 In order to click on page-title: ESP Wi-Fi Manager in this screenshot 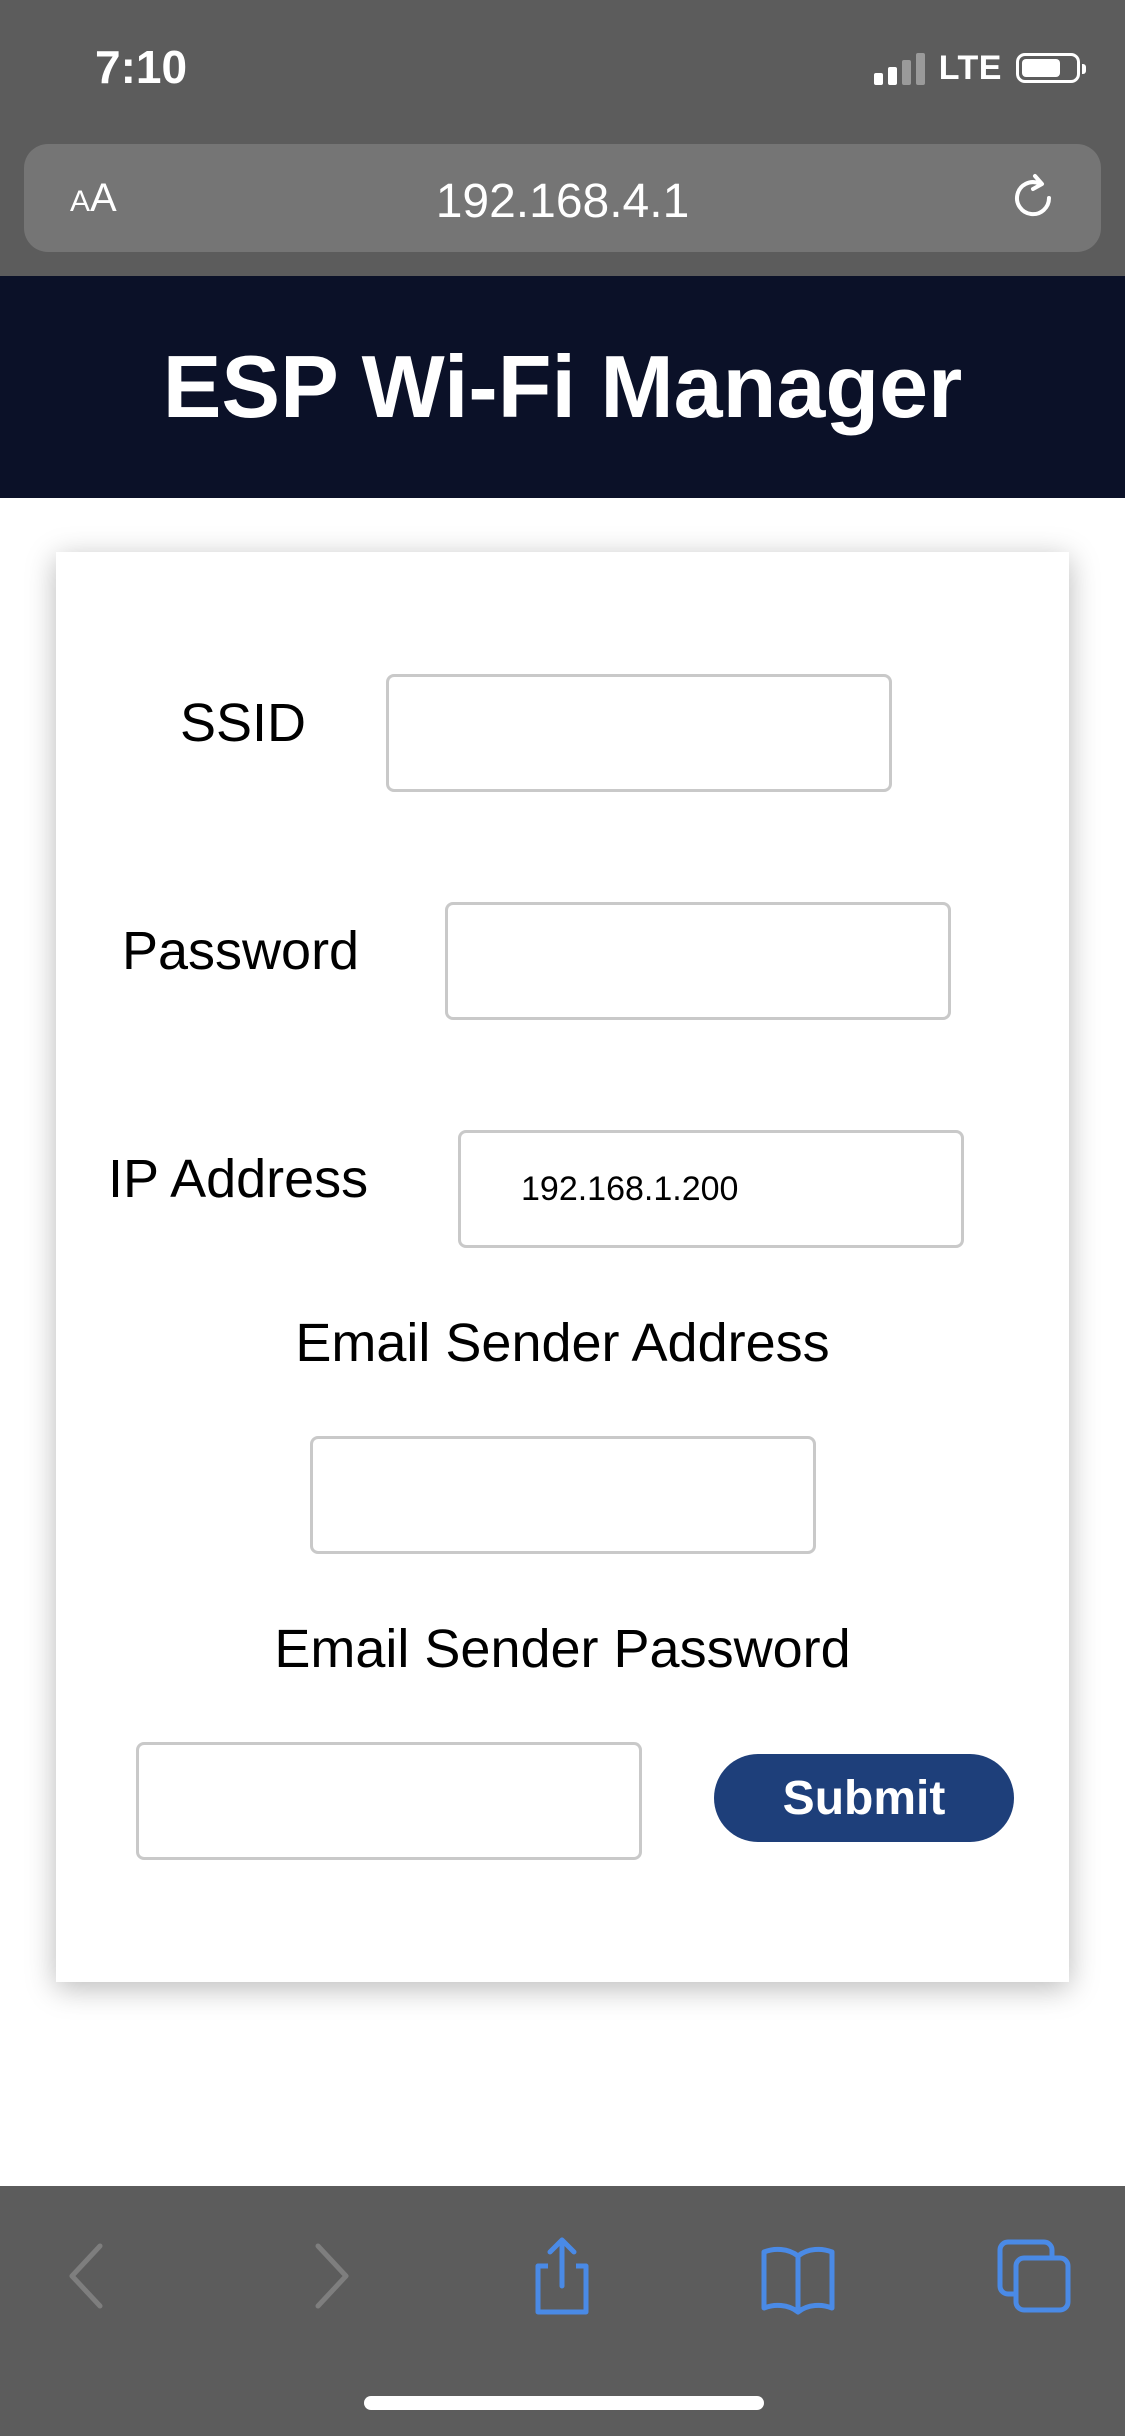, I will do `click(562, 386)`.